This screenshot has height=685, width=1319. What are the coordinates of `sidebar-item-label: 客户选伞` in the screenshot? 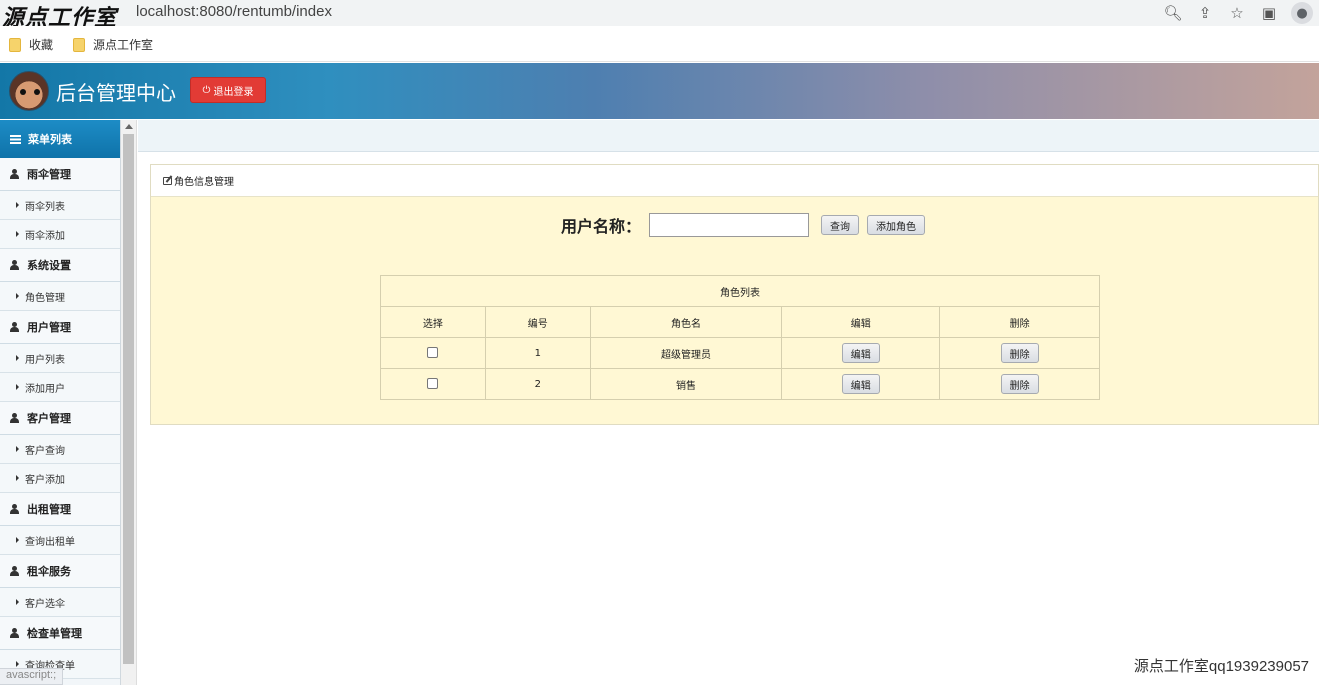 It's located at (45, 604).